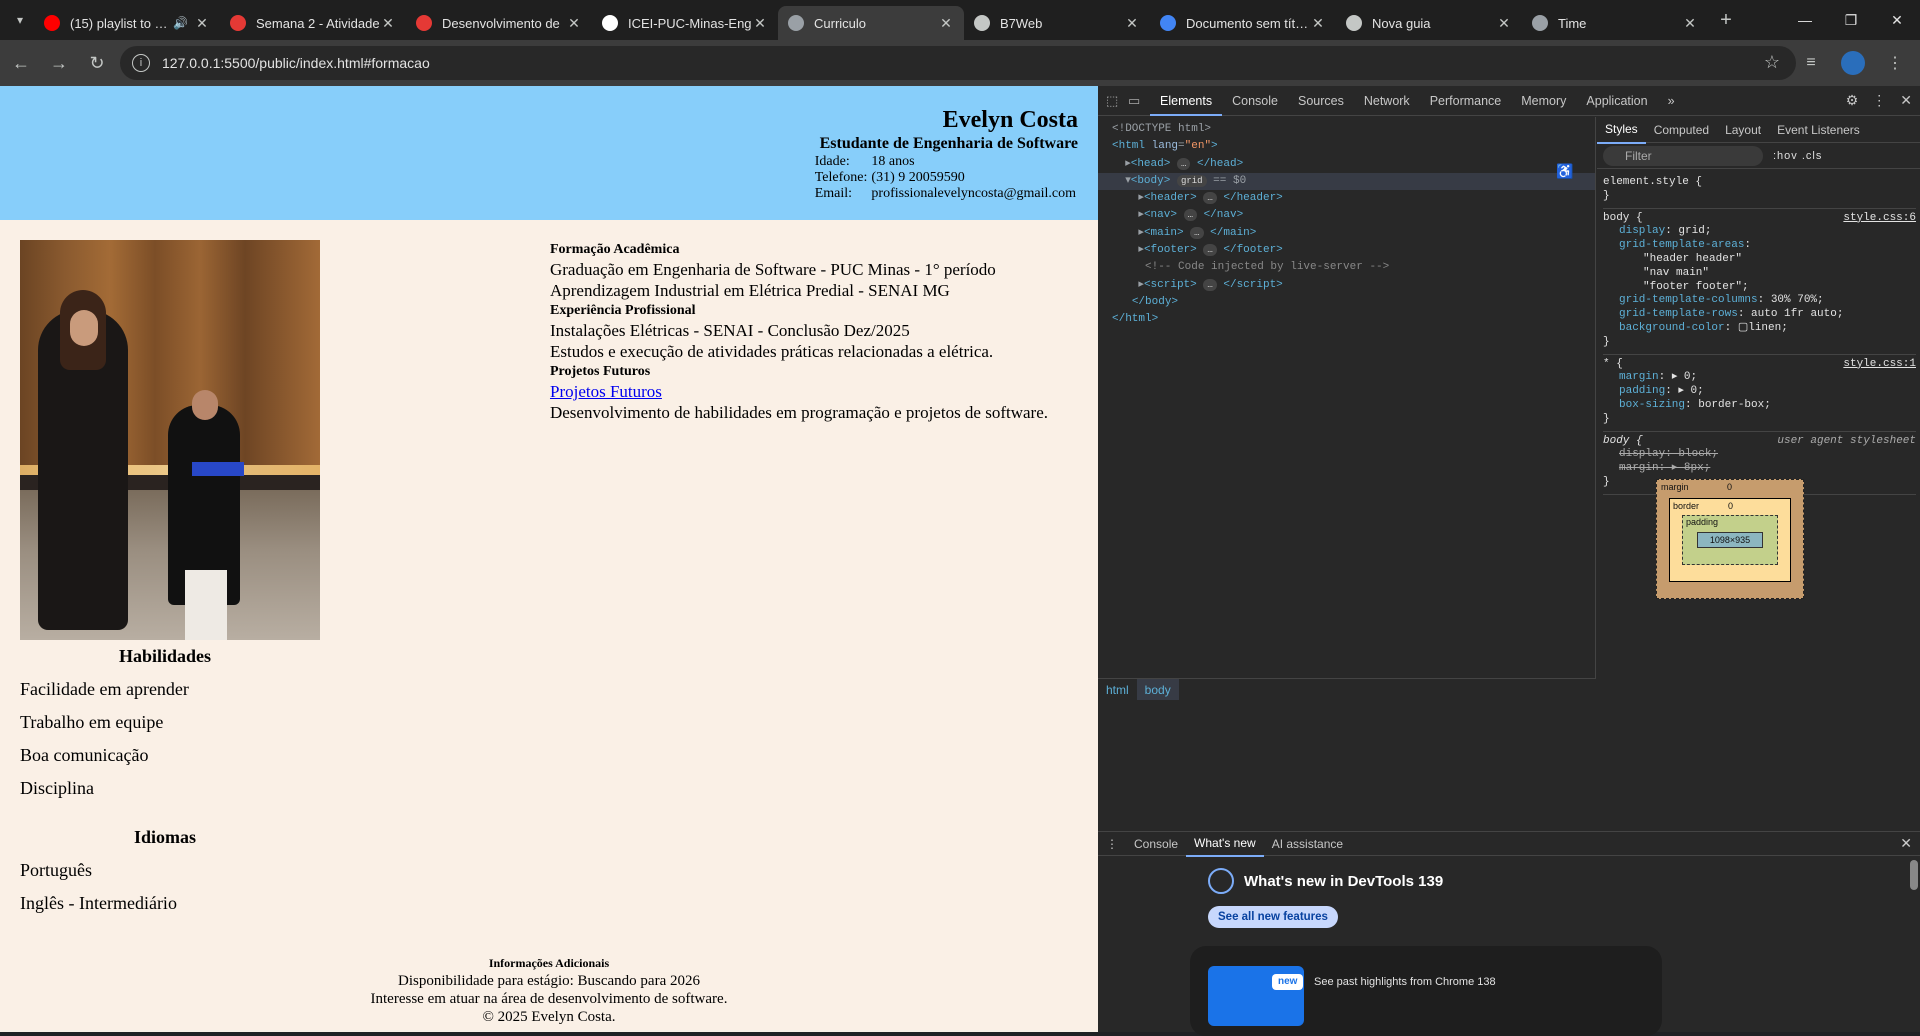 This screenshot has height=1036, width=1920. Describe the element at coordinates (1564, 173) in the screenshot. I see `accessibility-icon: ♿` at that location.